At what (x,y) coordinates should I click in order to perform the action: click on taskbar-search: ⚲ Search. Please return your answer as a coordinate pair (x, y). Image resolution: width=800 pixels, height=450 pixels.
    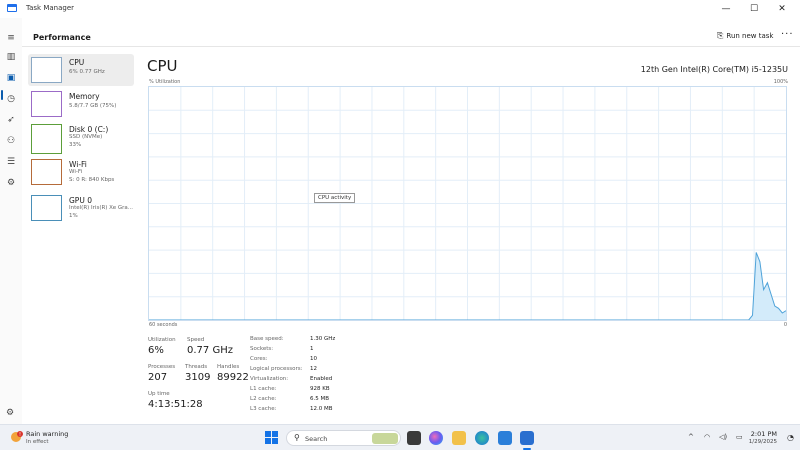
    Looking at the image, I should click on (343, 438).